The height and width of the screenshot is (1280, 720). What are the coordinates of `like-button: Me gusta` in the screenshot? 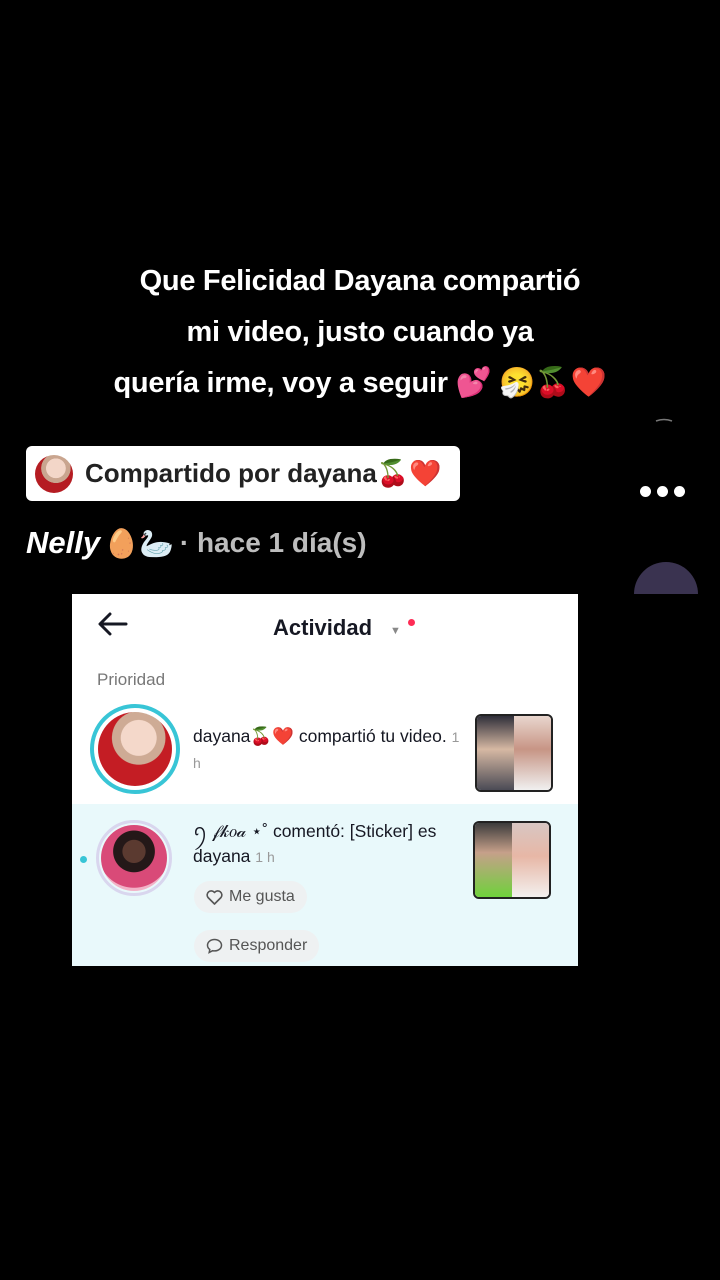 It's located at (250, 897).